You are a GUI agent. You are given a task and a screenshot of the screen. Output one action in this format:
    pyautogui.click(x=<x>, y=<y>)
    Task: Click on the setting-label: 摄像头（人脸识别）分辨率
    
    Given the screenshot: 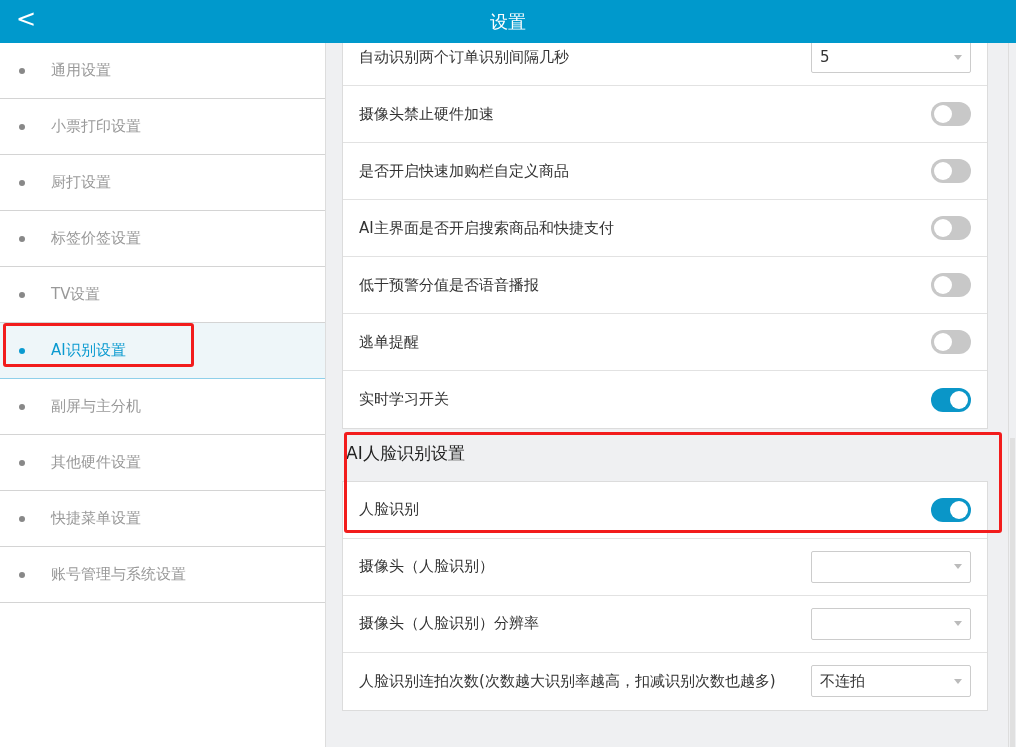 What is the action you would take?
    pyautogui.click(x=449, y=624)
    